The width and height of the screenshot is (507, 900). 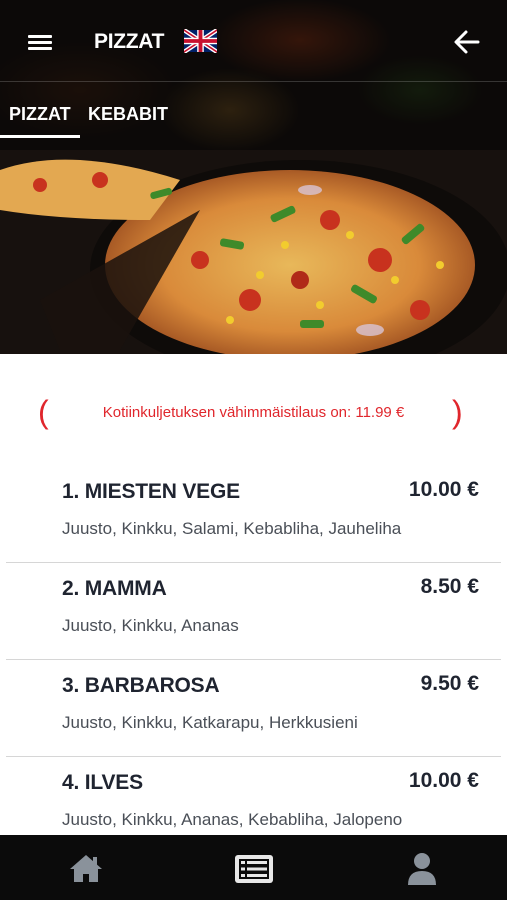 What do you see at coordinates (129, 41) in the screenshot?
I see `page-title: PIZZAT` at bounding box center [129, 41].